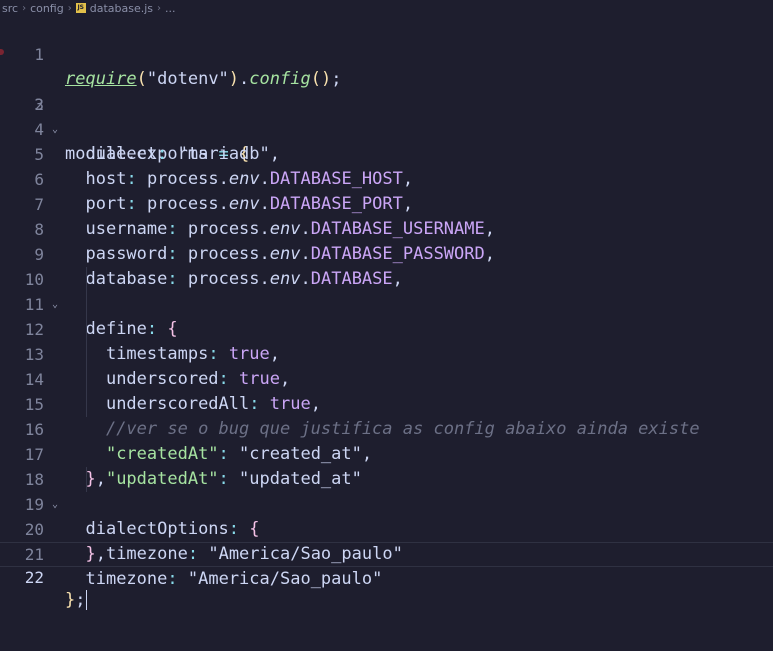 This screenshot has height=651, width=773. I want to click on code-line: 19 timezone: "America/Sao_paulo", so click(386, 515).